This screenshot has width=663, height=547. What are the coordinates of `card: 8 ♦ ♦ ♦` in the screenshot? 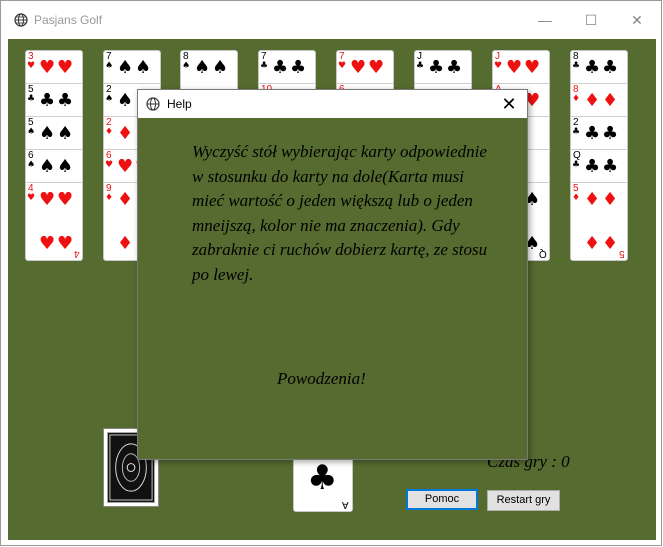 It's located at (599, 100).